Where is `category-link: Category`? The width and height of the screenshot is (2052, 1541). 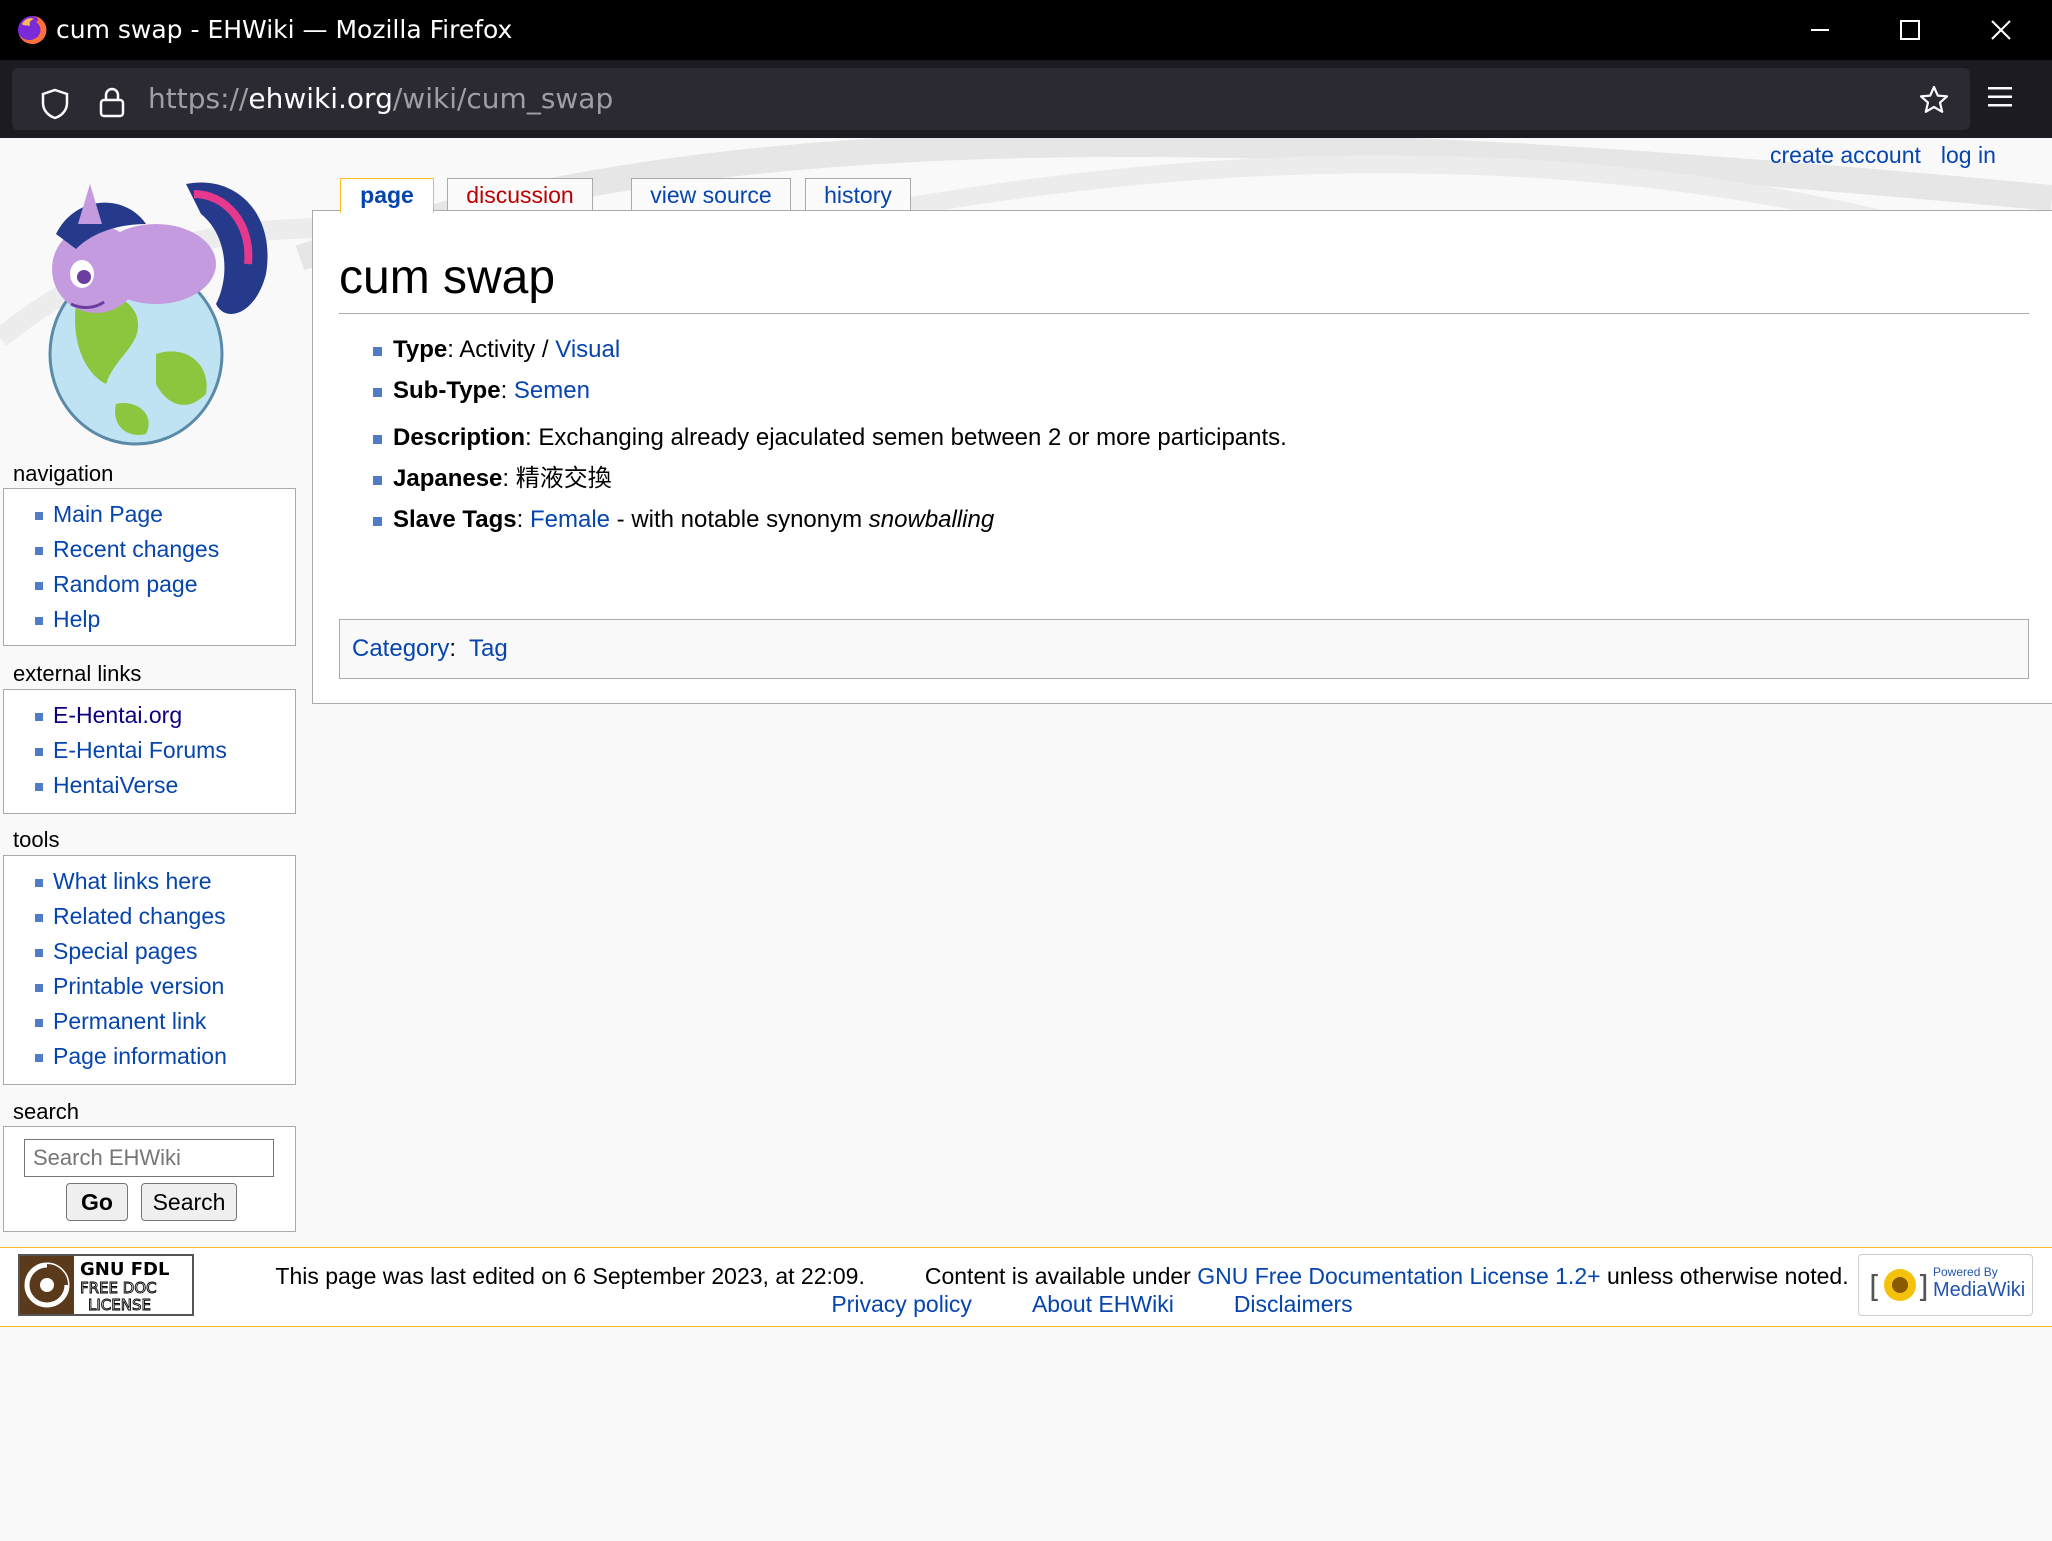 category-link: Category is located at coordinates (400, 648).